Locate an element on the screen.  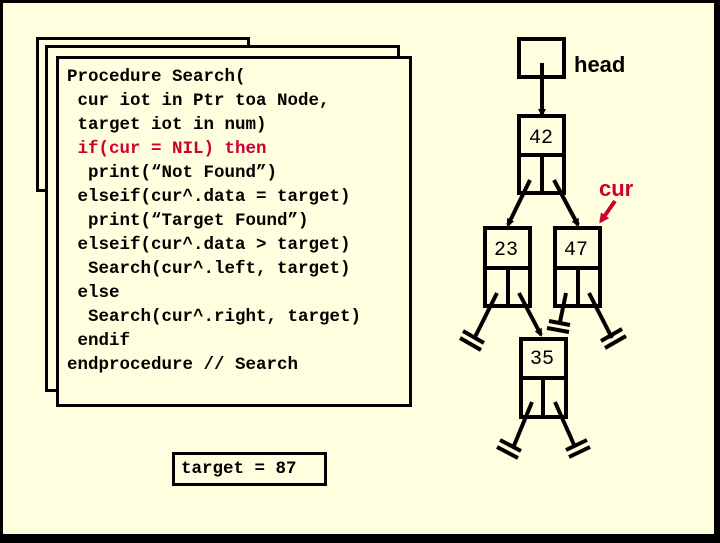
node-value: 35 is located at coordinates (542, 359).